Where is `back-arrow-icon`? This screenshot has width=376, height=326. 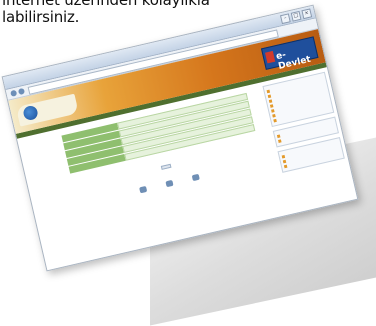 back-arrow-icon is located at coordinates (142, 190).